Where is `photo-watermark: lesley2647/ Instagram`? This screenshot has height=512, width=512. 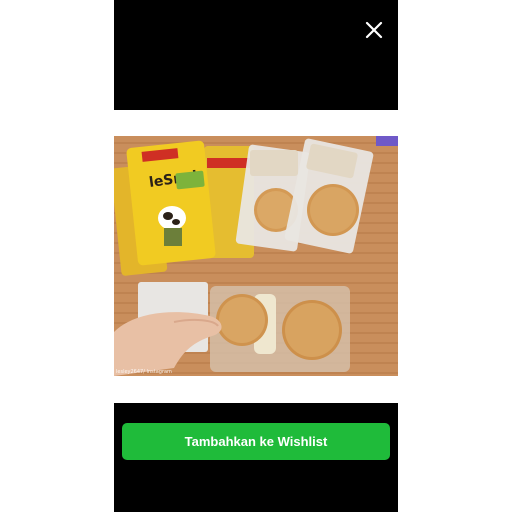 photo-watermark: lesley2647/ Instagram is located at coordinates (144, 372).